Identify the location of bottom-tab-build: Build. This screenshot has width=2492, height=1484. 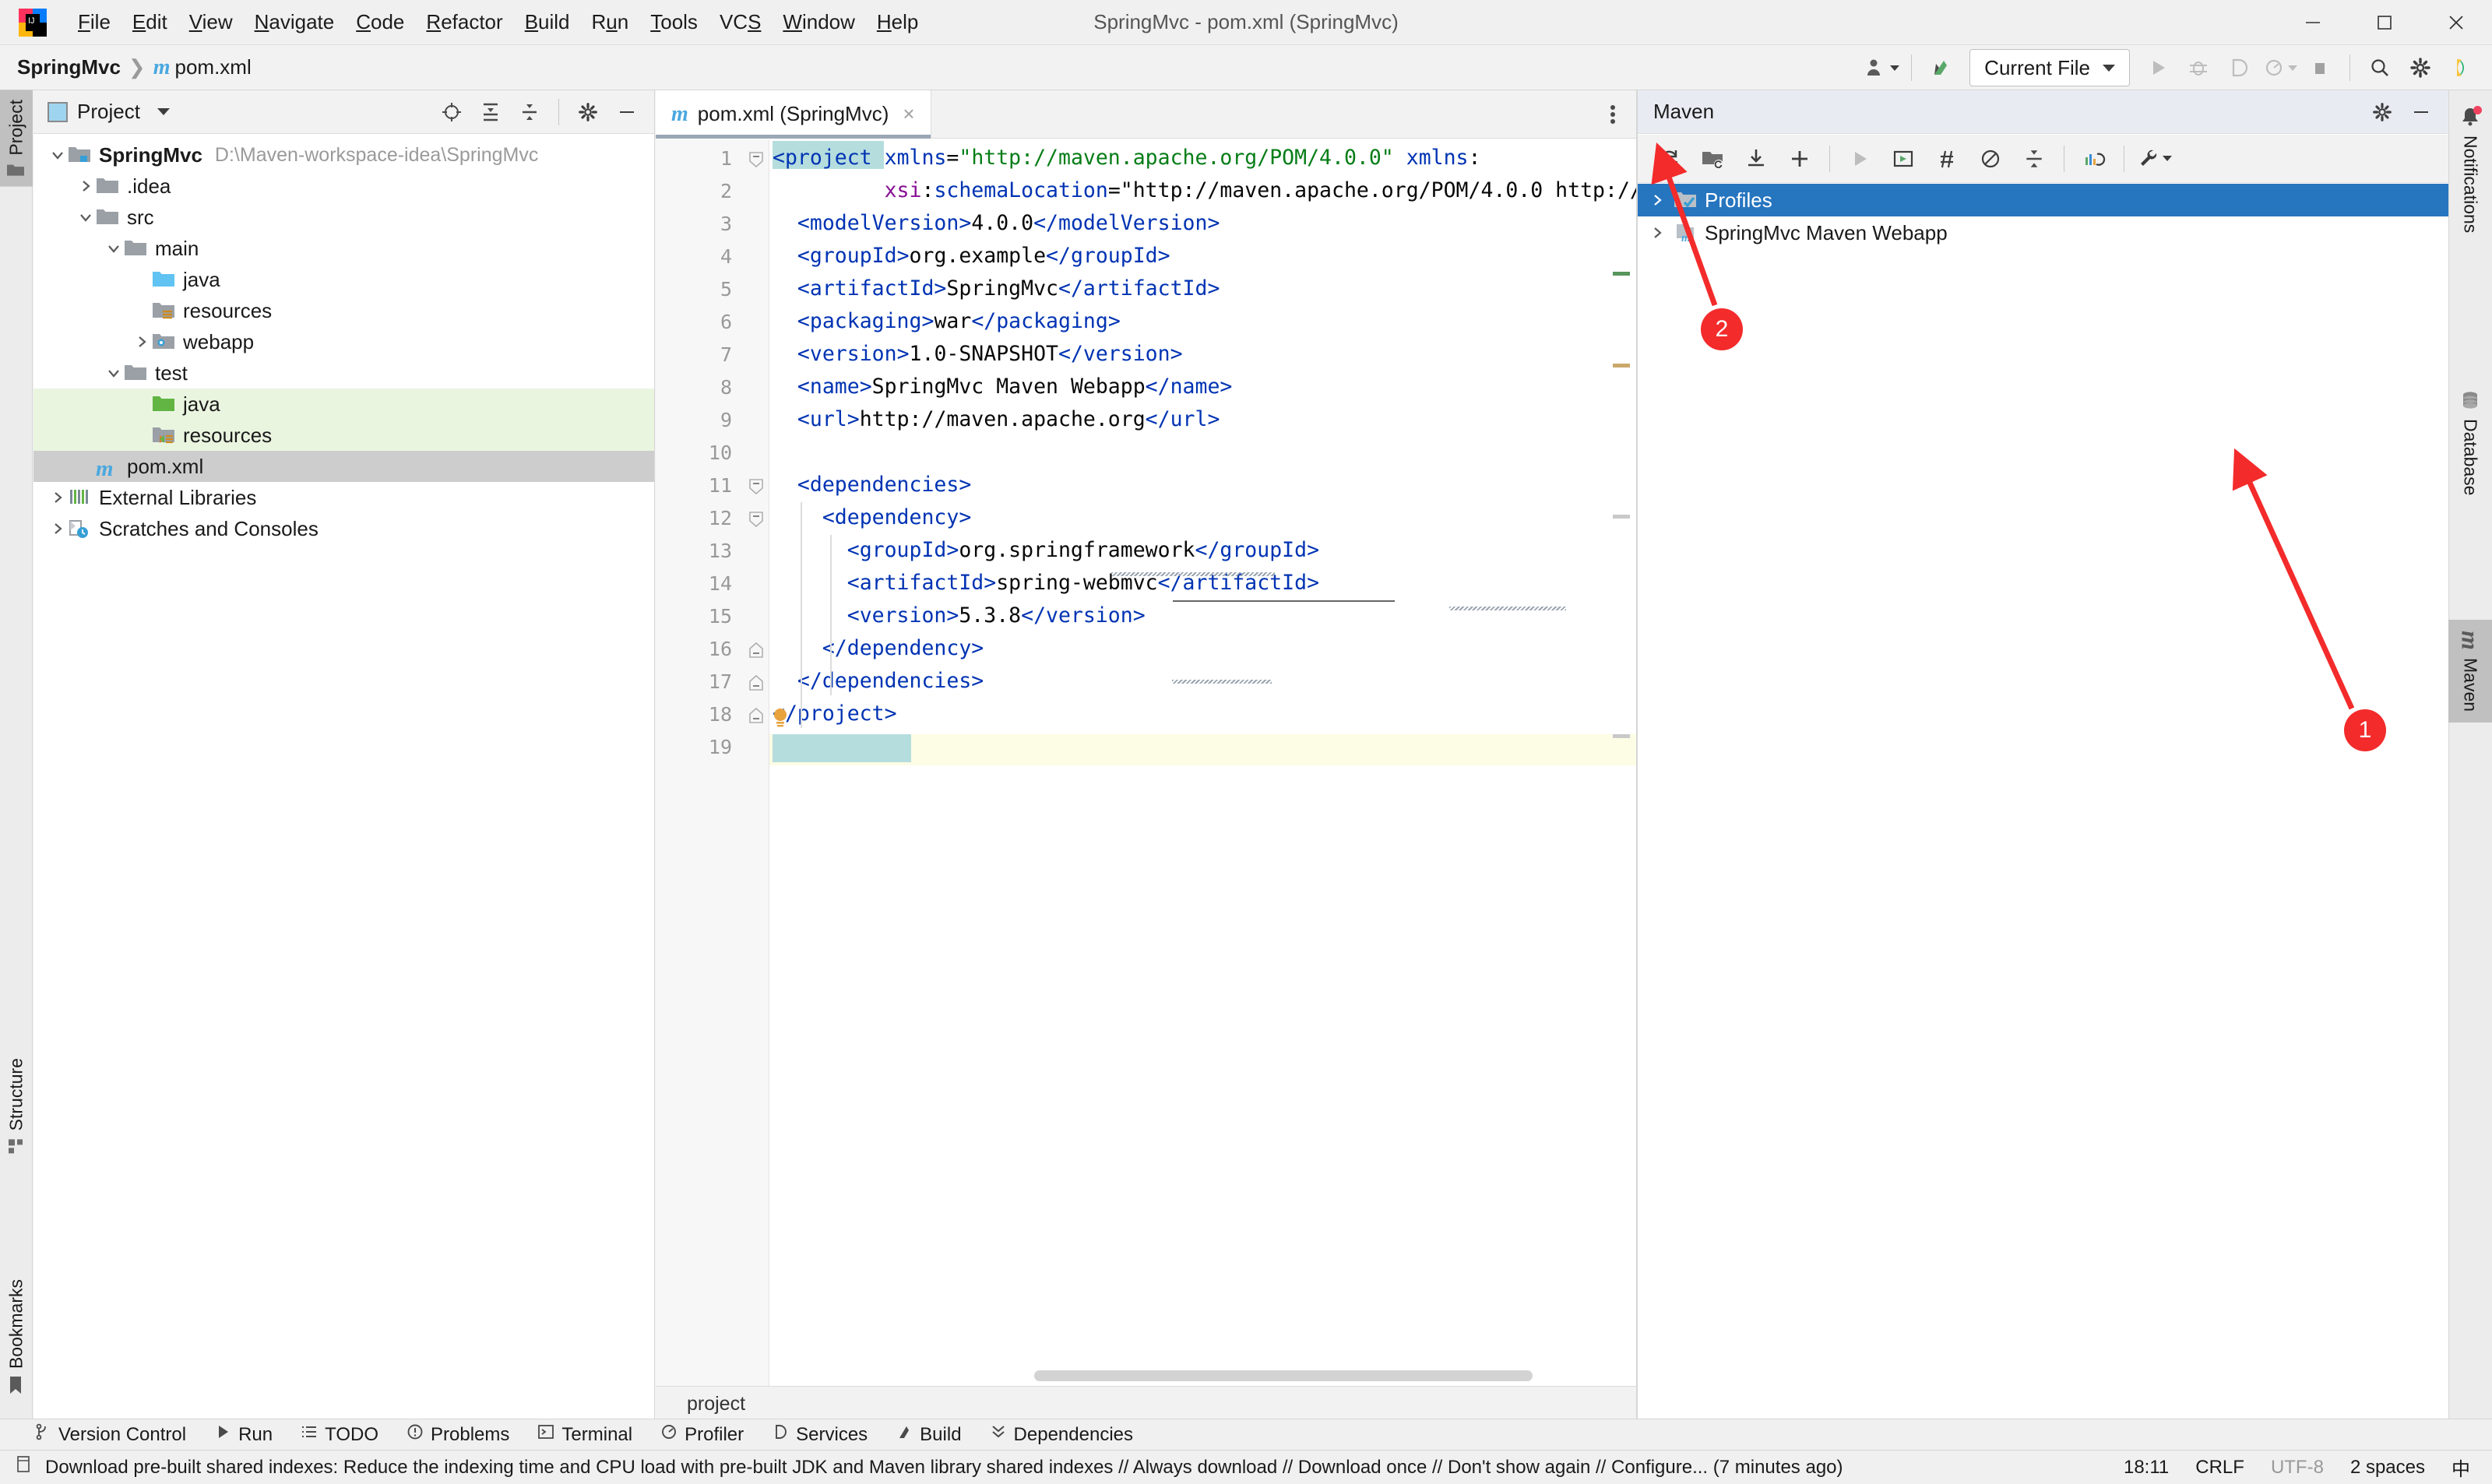
(928, 1435).